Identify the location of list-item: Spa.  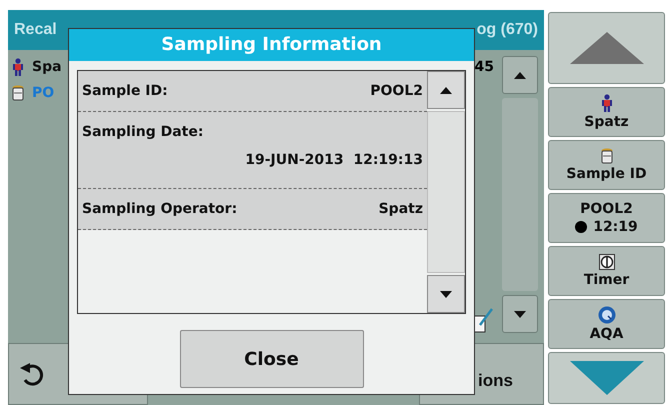
(47, 67).